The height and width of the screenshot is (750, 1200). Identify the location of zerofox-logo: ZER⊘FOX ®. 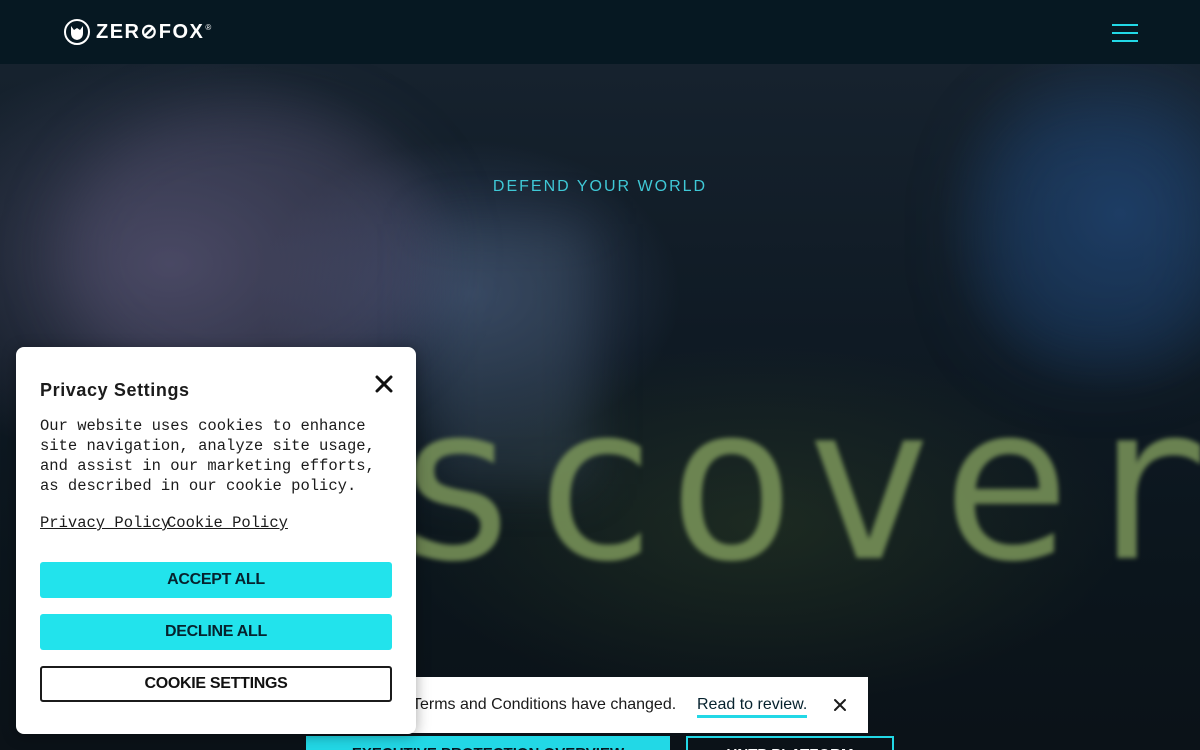
(137, 32).